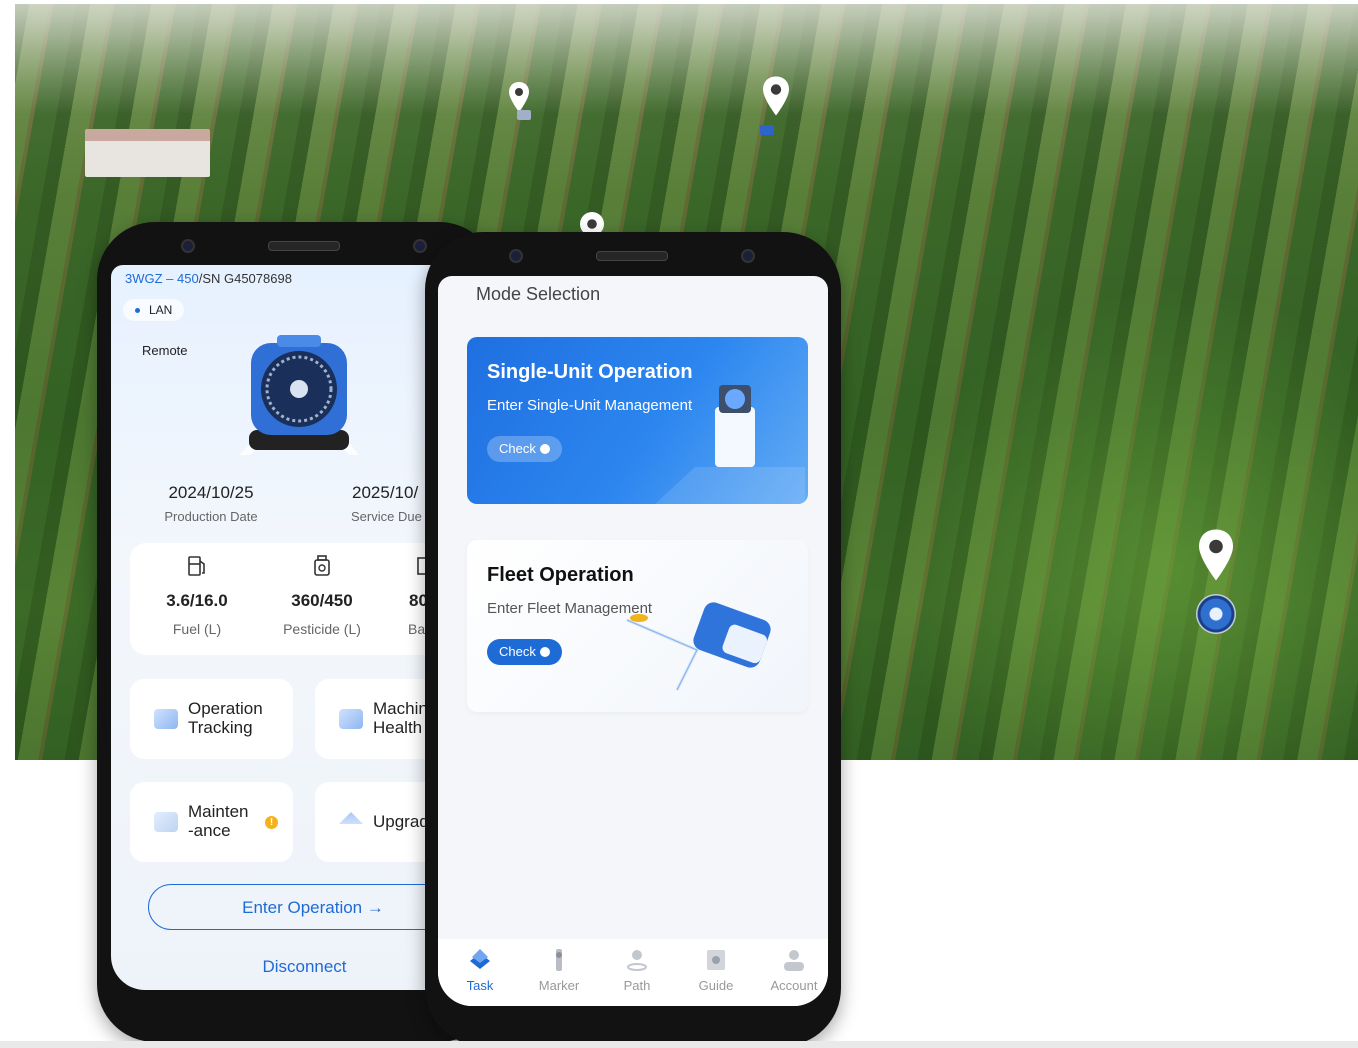 This screenshot has height=1048, width=1358. I want to click on operation-tracking-tile: Operation Tracking, so click(211, 719).